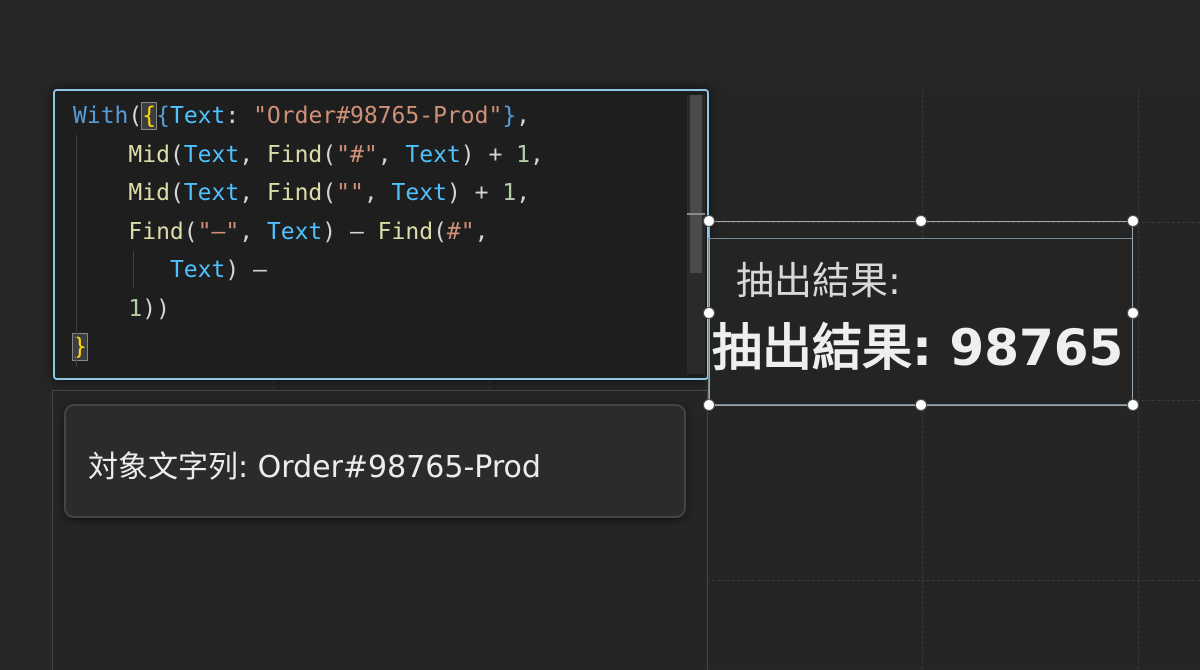 This screenshot has height=670, width=1200. What do you see at coordinates (709, 405) in the screenshot?
I see `resize-handle-bottom-left` at bounding box center [709, 405].